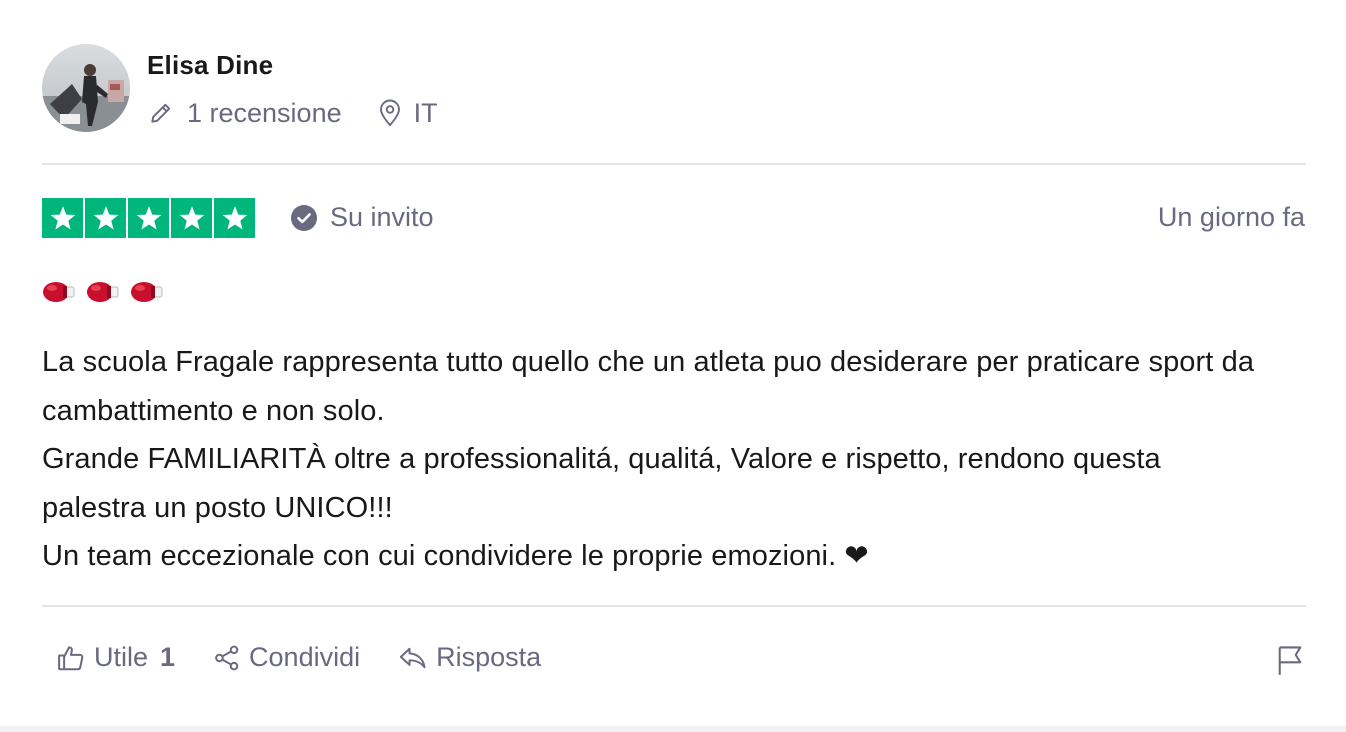 This screenshot has height=732, width=1346. I want to click on review-date: Un giorno fa, so click(1231, 217).